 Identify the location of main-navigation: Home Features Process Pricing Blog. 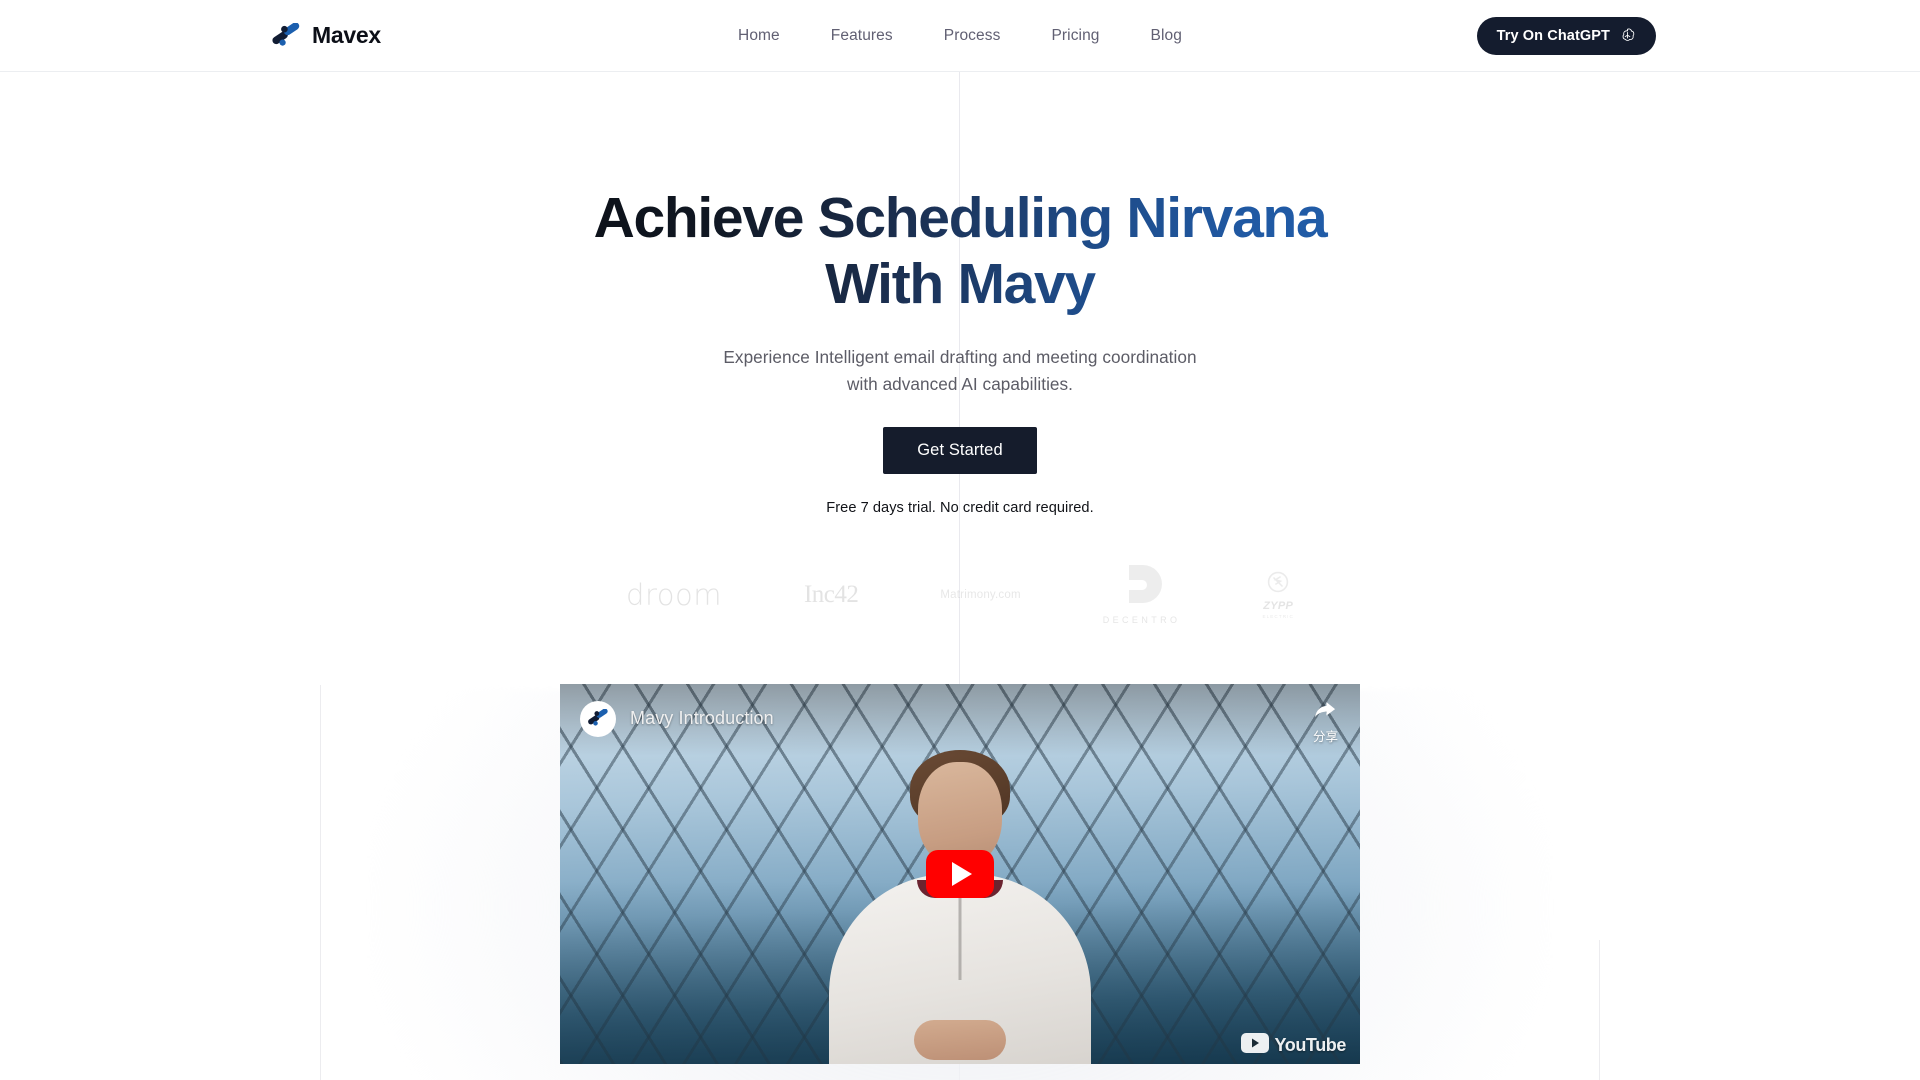
(960, 36).